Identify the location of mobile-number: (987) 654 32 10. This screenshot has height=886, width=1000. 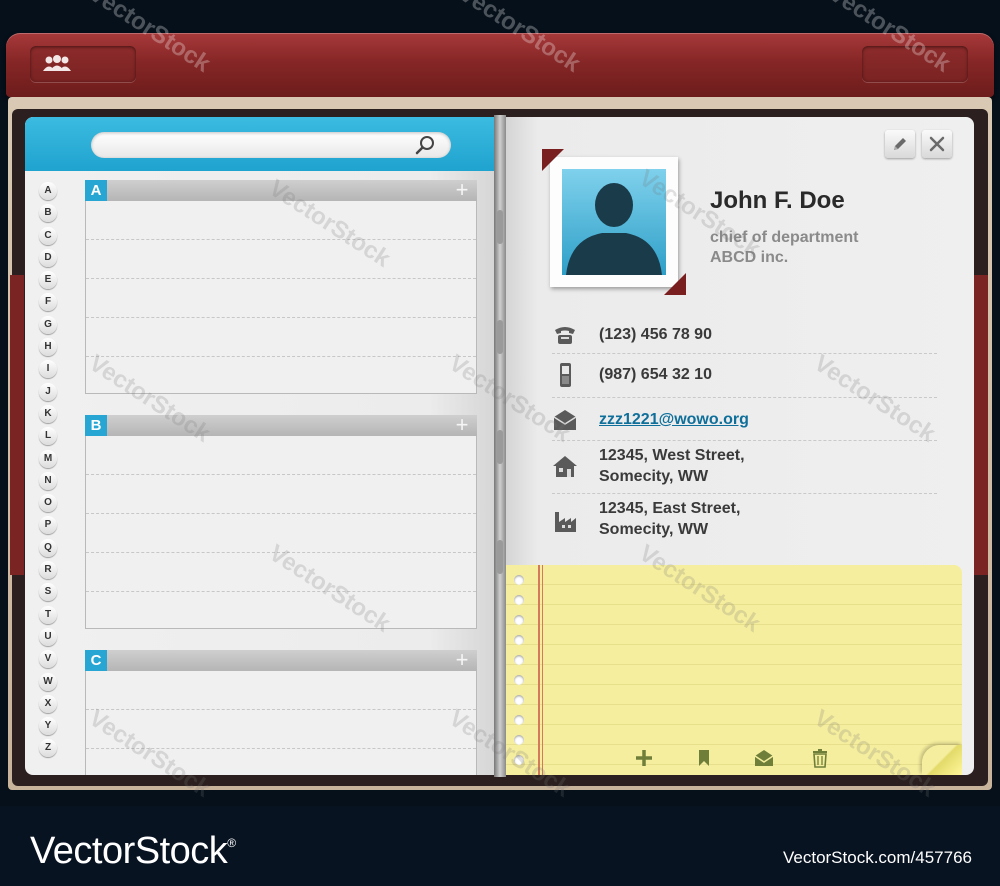
(655, 374).